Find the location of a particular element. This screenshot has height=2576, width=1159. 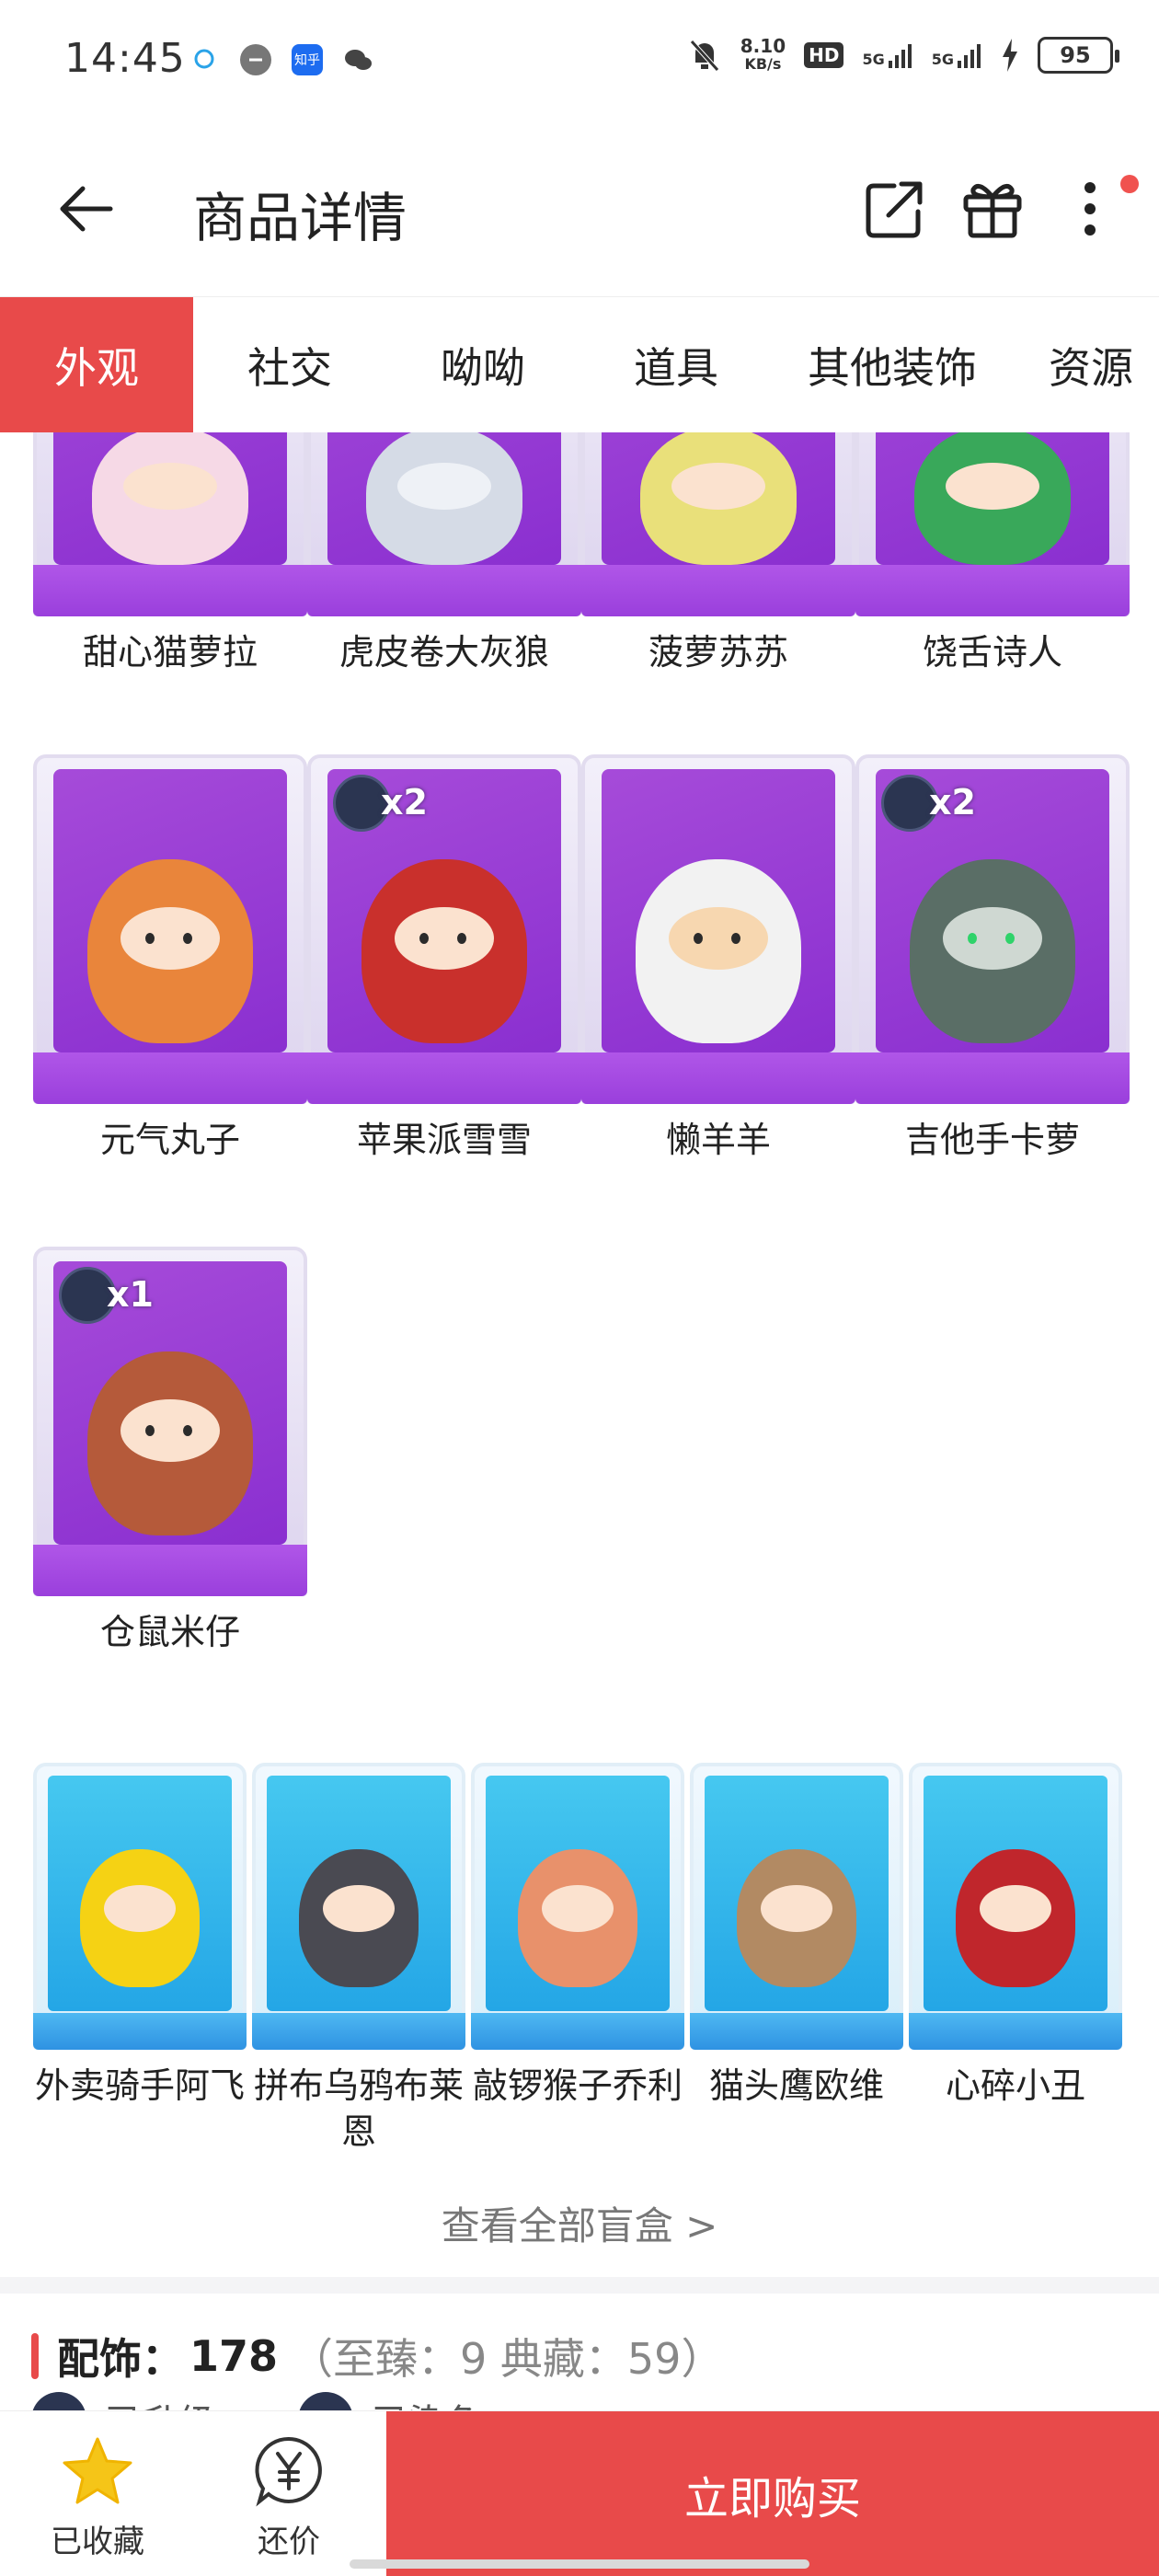

item-card: 敲锣猴子乔利 is located at coordinates (577, 1936).